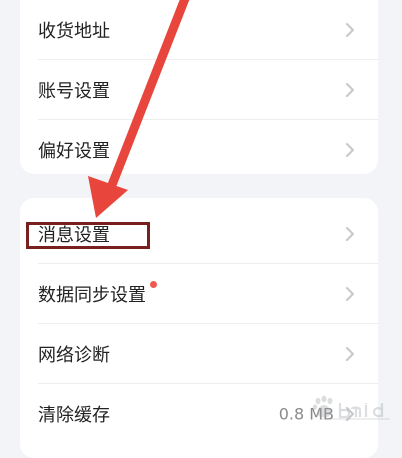  What do you see at coordinates (74, 355) in the screenshot?
I see `settings-item-label: 网络诊断` at bounding box center [74, 355].